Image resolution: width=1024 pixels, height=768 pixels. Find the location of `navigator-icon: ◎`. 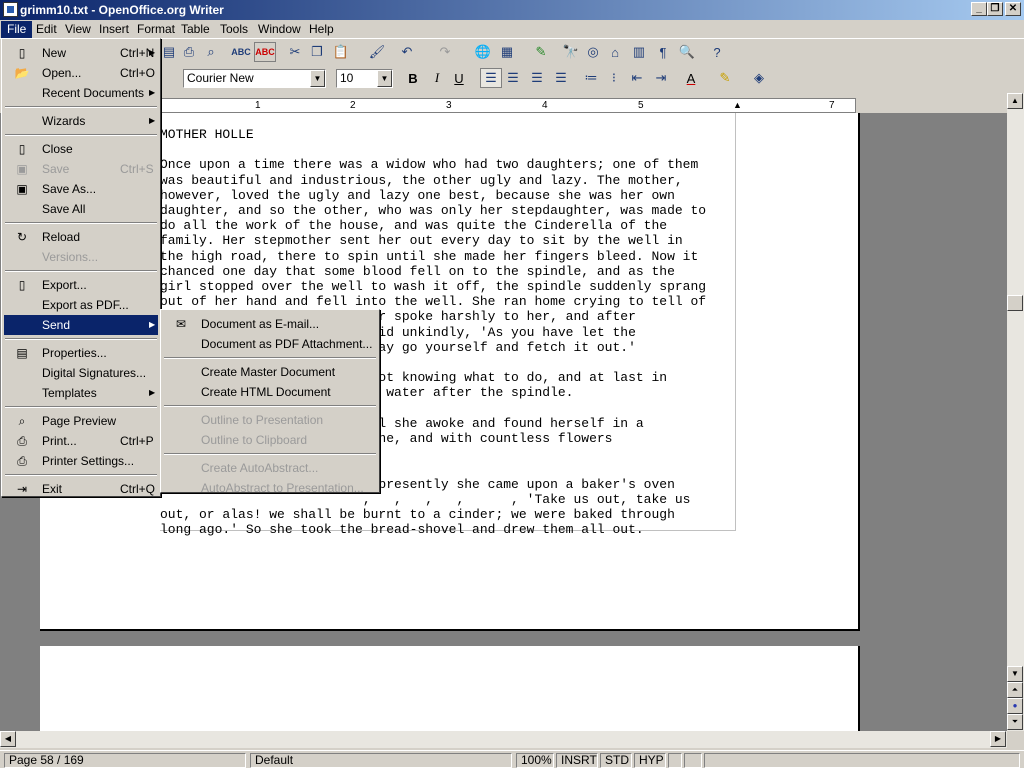

navigator-icon: ◎ is located at coordinates (593, 52).